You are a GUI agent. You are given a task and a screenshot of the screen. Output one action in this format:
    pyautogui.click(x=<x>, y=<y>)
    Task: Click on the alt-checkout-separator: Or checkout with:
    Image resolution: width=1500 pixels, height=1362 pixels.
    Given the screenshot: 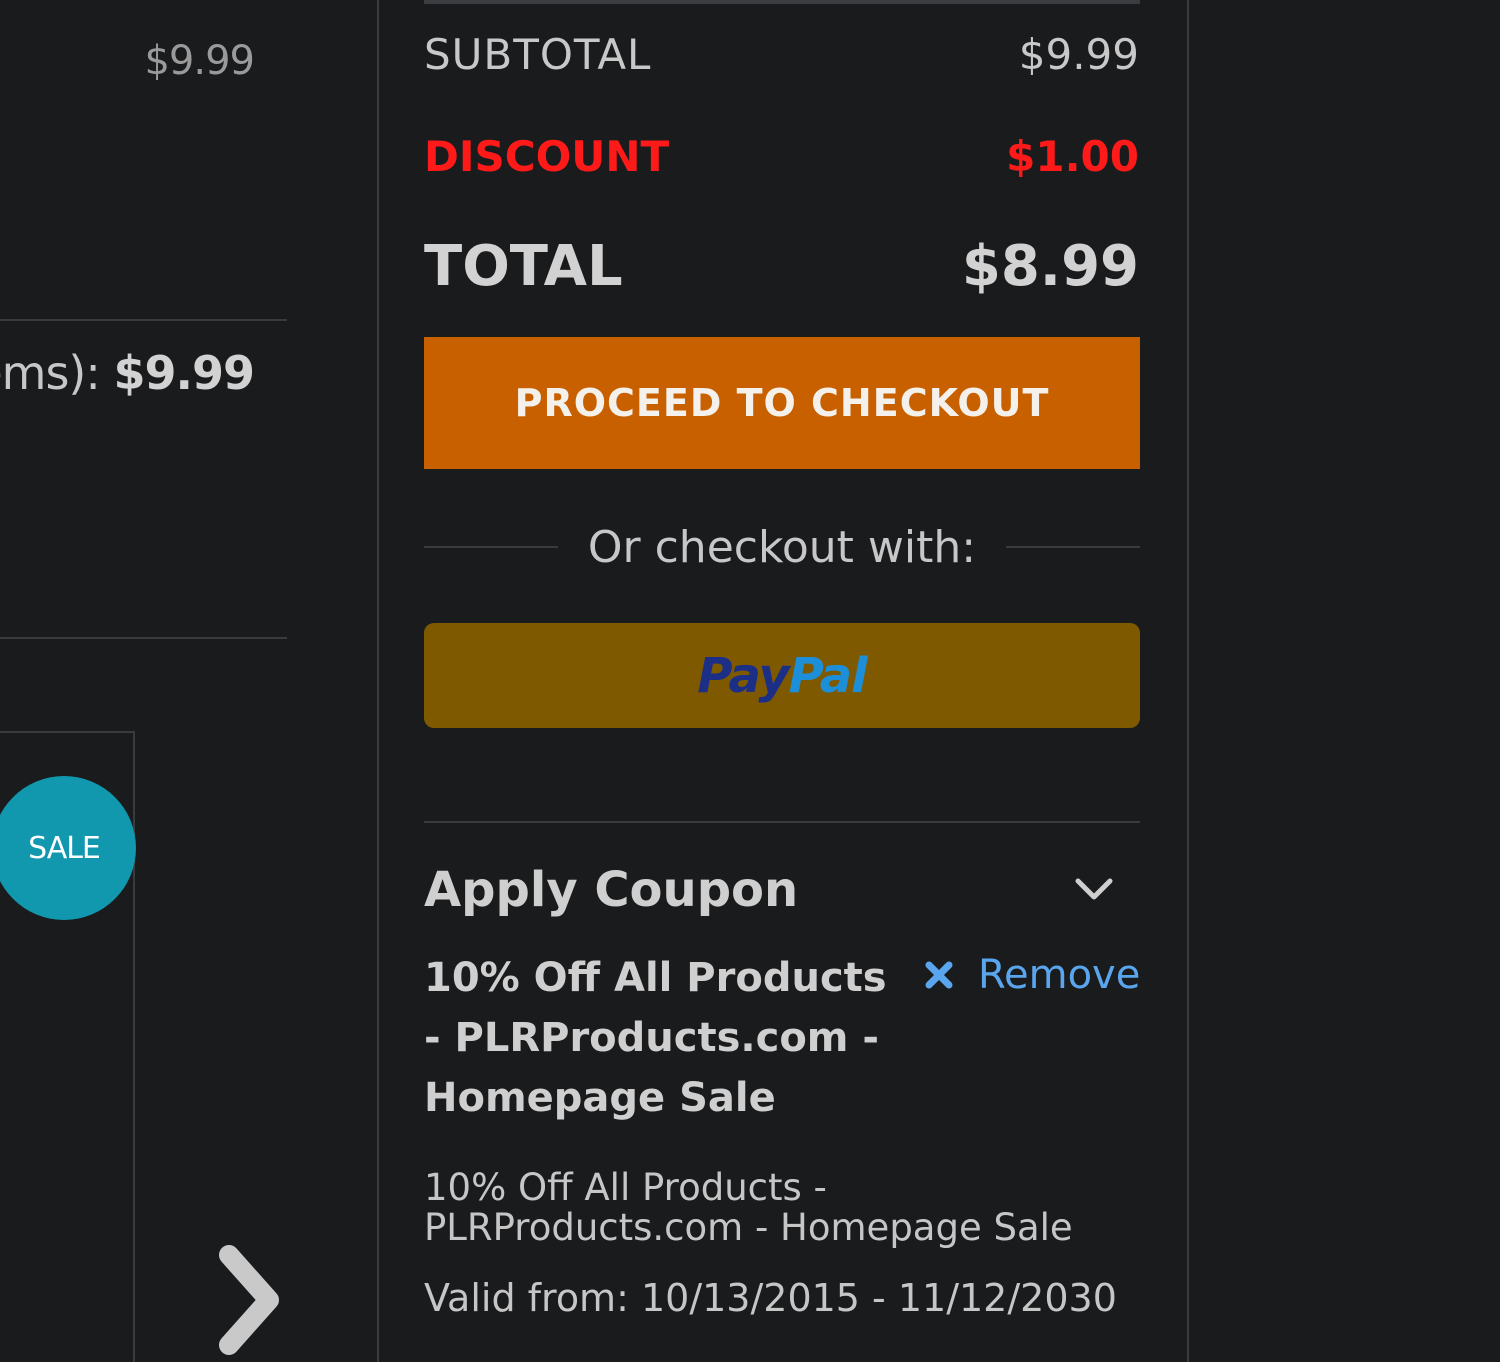 What is the action you would take?
    pyautogui.click(x=782, y=547)
    